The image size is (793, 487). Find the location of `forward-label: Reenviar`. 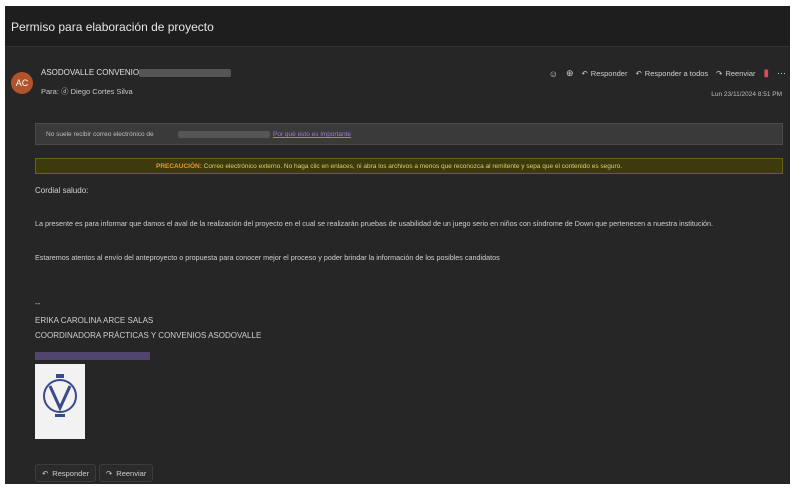

forward-label: Reenviar is located at coordinates (740, 73).